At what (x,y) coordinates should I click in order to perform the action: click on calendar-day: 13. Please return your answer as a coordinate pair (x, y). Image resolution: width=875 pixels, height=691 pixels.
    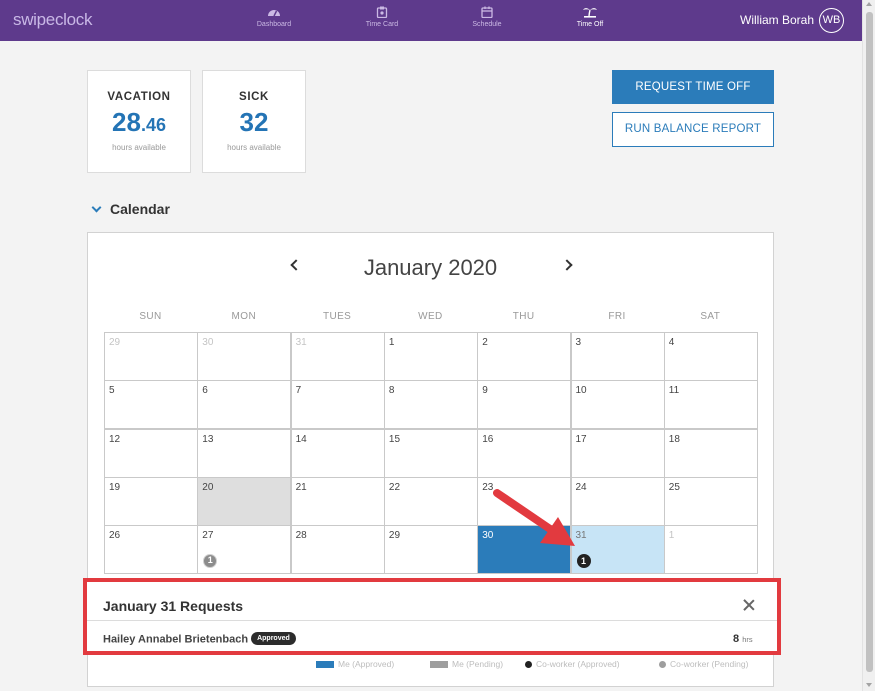
    Looking at the image, I should click on (244, 453).